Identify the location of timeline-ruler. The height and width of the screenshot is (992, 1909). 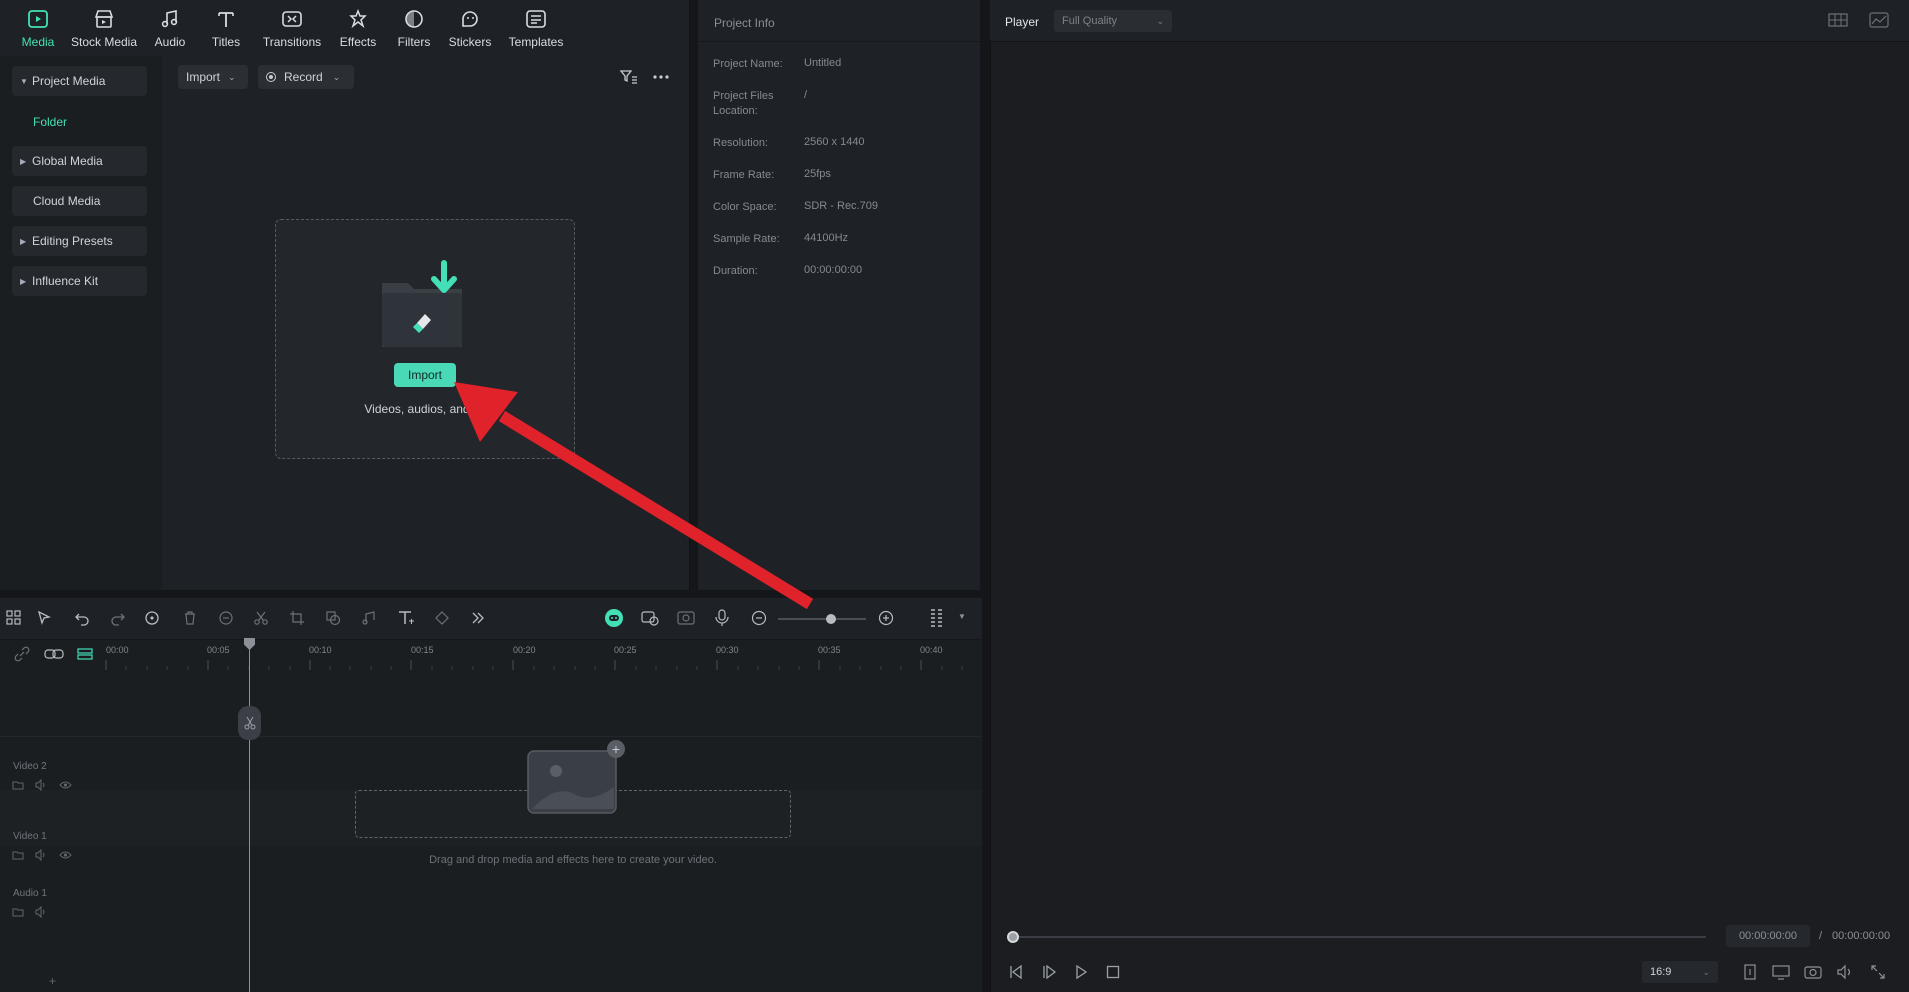
(541, 655).